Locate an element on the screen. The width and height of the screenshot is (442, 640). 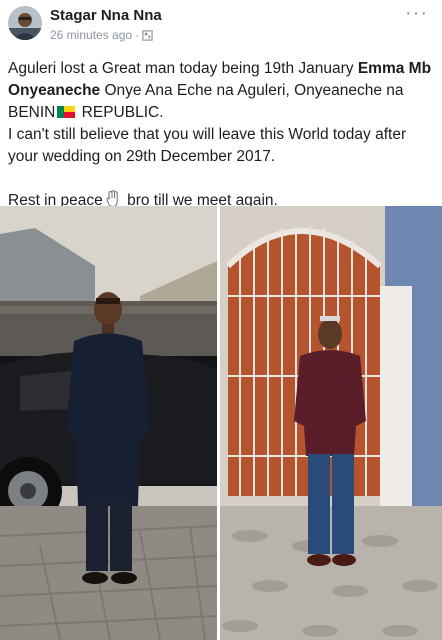
author-name: Stagar Nna Nna is located at coordinates (106, 15).